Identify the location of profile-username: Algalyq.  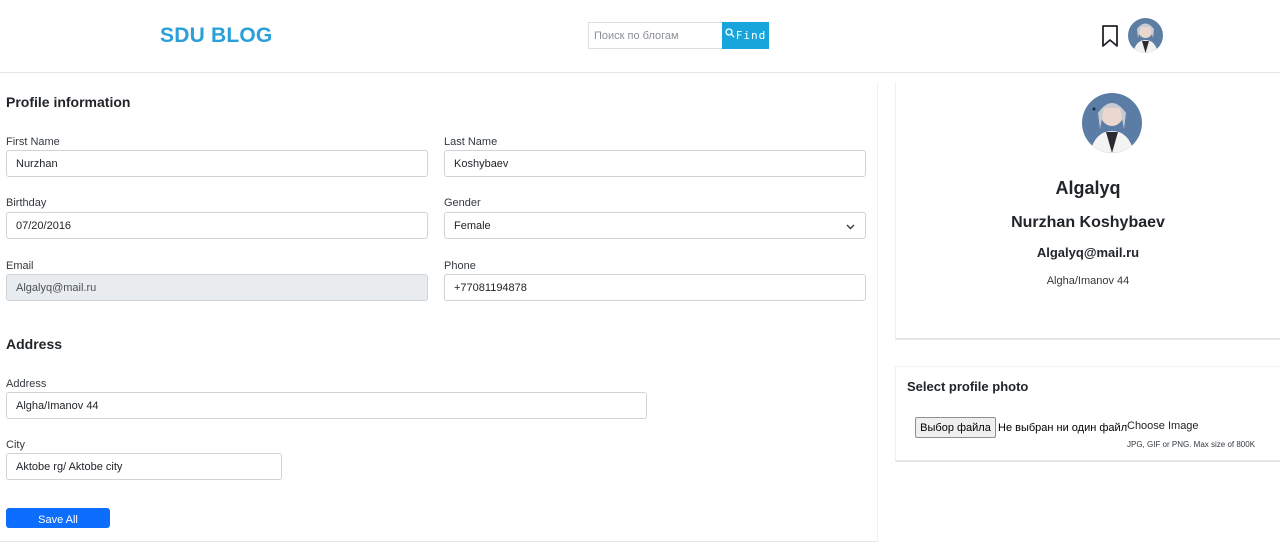
(1088, 188).